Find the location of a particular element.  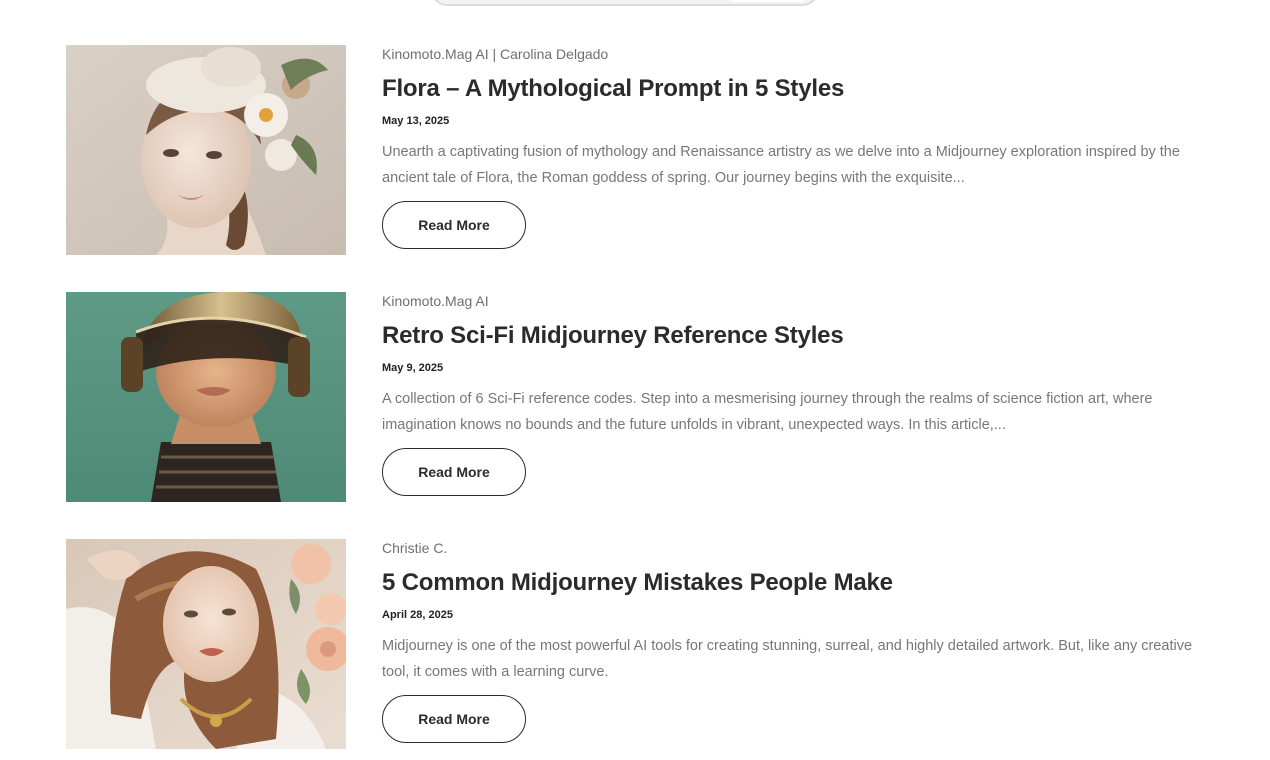

article-title: 5 Common Midjourney Mistakes People Make is located at coordinates (792, 583).